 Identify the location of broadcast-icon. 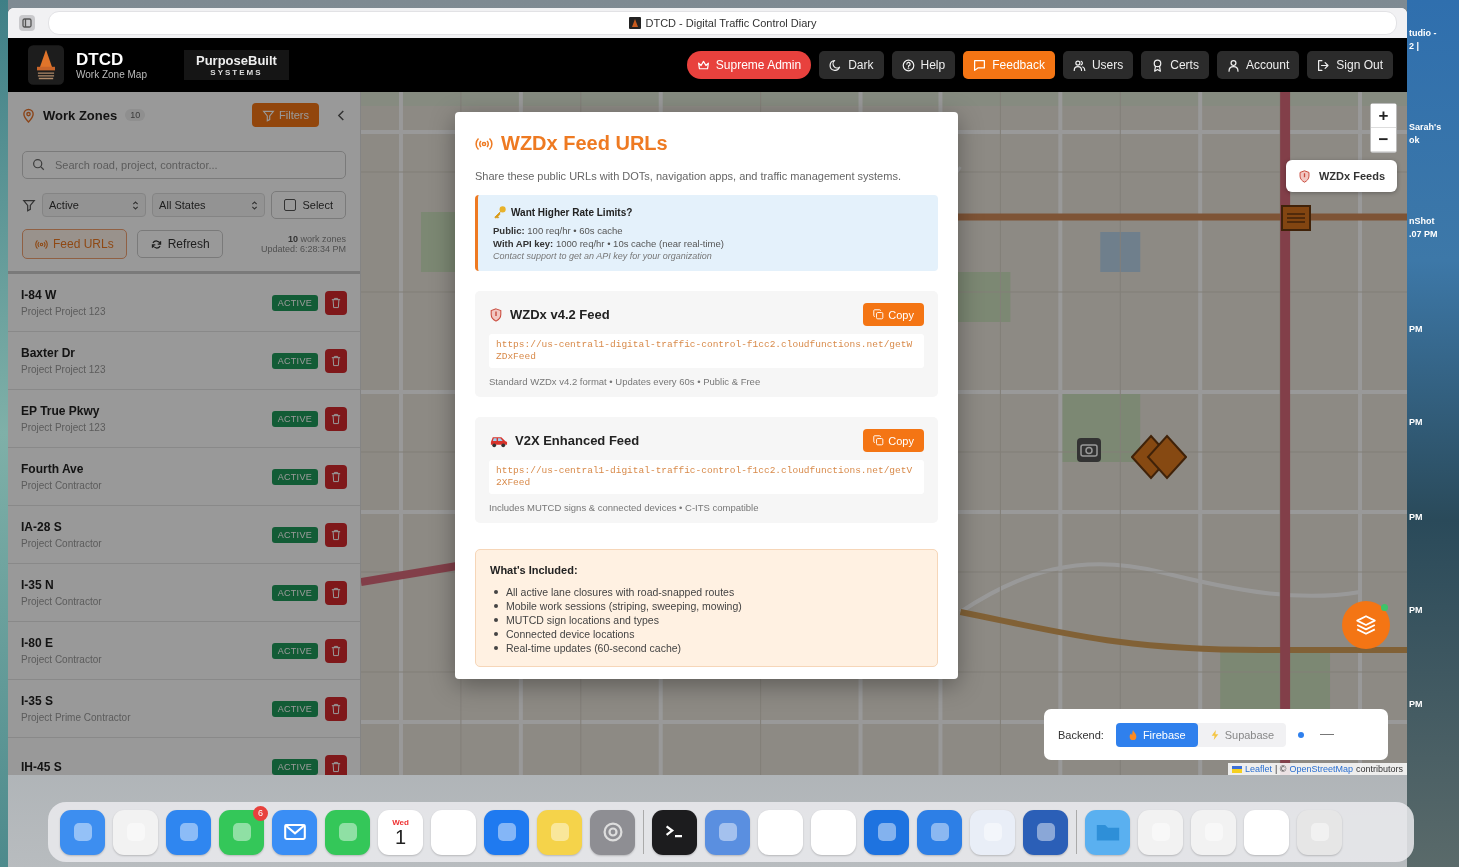
(484, 143).